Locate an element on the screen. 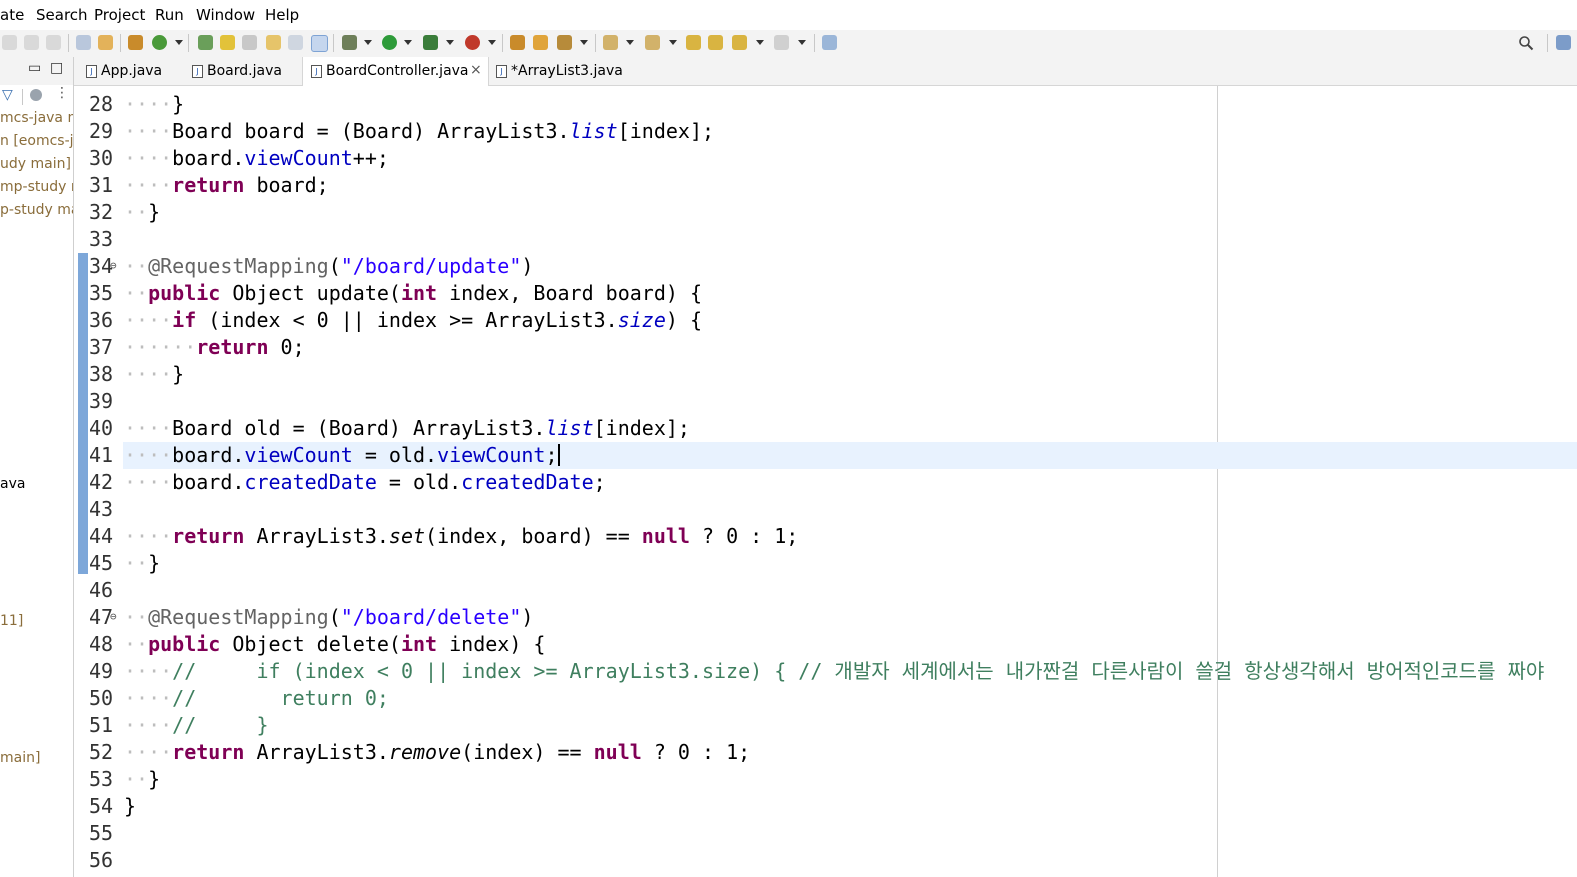 The image size is (1577, 877). menu-item-update: ate is located at coordinates (12, 15).